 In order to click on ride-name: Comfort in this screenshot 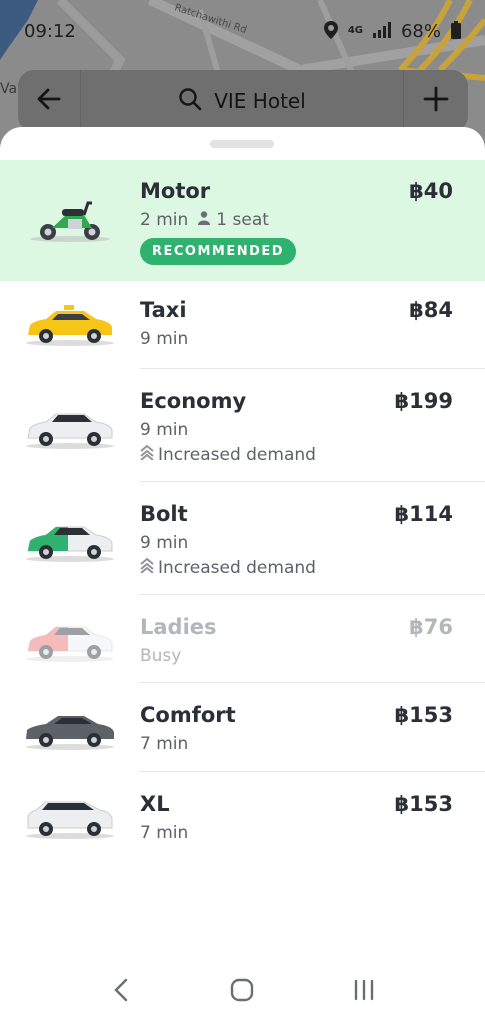, I will do `click(188, 715)`.